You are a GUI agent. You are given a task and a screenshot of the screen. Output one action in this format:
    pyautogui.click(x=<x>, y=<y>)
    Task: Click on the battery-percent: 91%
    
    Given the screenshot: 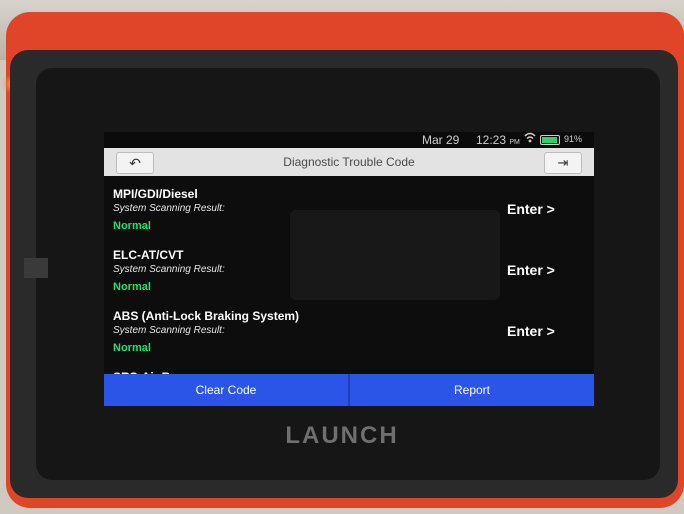 What is the action you would take?
    pyautogui.click(x=573, y=139)
    